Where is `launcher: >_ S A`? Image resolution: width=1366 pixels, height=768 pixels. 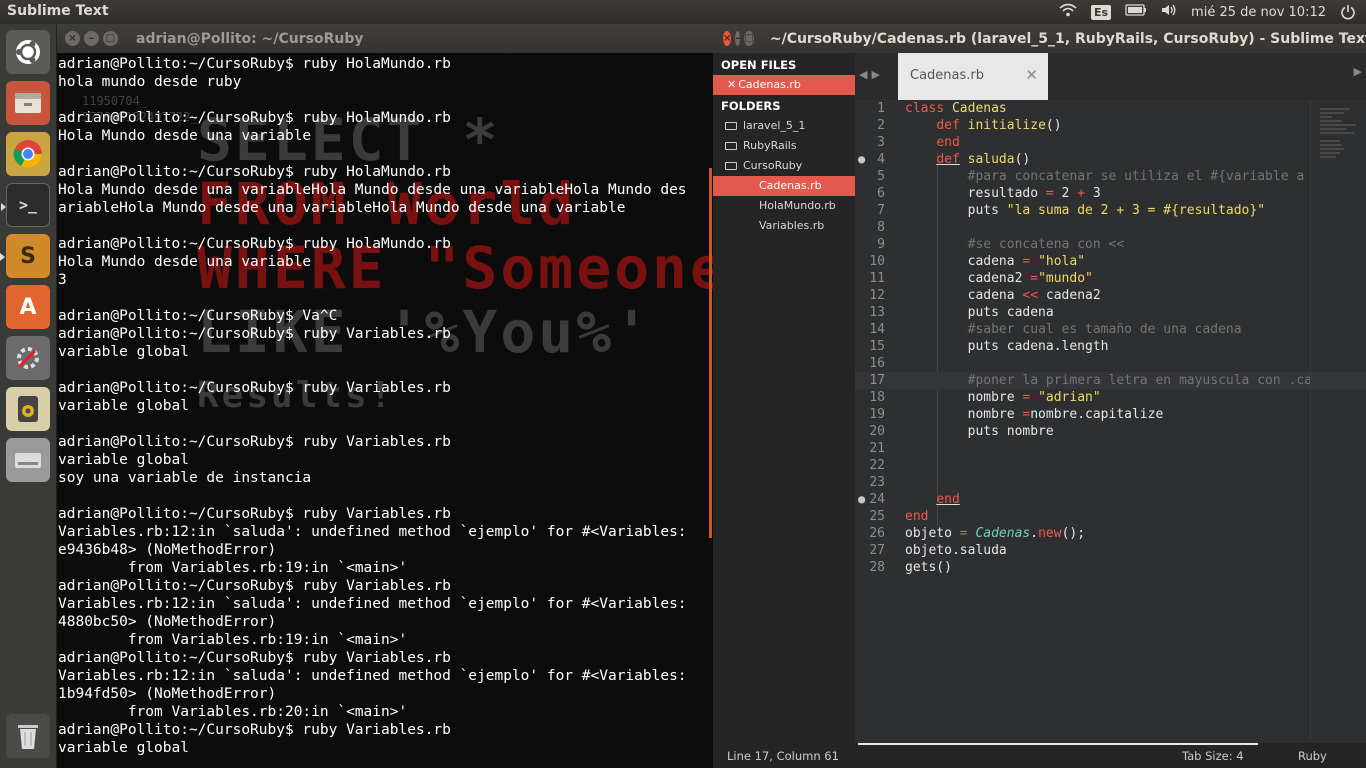
launcher: >_ S A is located at coordinates (28, 396).